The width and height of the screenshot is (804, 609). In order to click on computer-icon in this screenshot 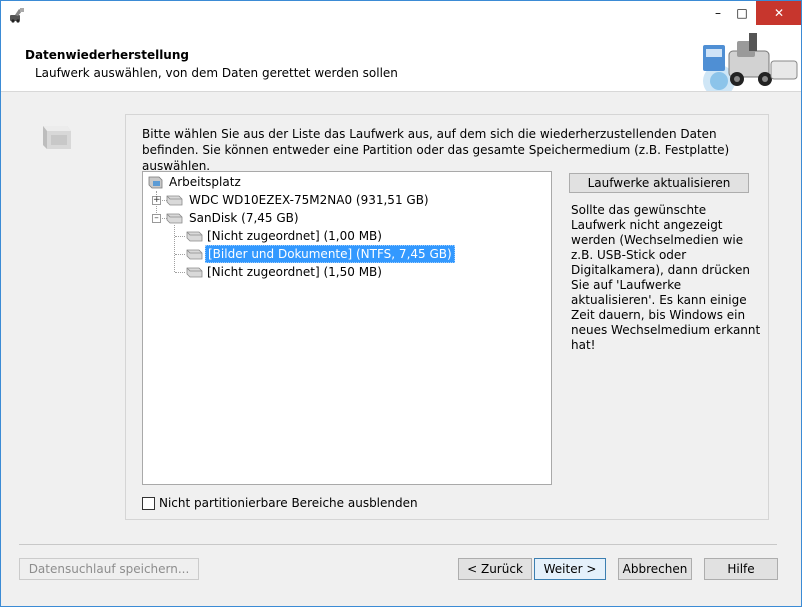, I will do `click(155, 182)`.